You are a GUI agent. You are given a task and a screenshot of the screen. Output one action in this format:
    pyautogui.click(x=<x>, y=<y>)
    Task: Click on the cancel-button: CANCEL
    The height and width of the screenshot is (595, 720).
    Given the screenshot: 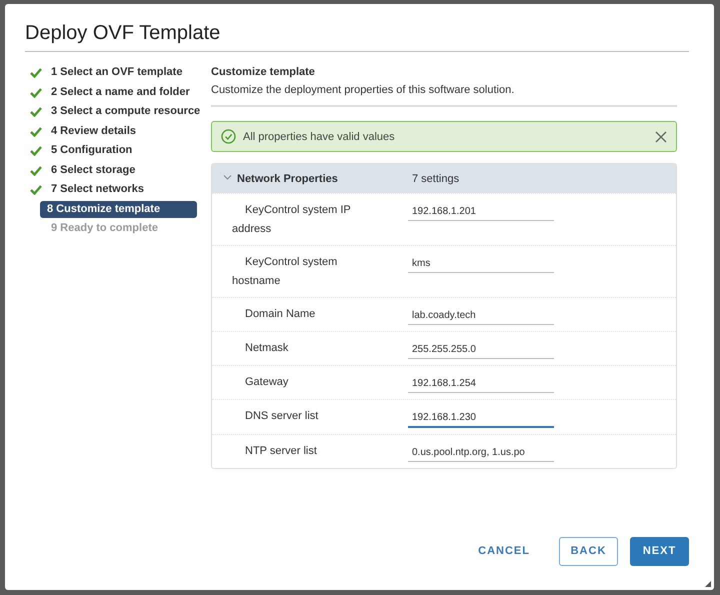 What is the action you would take?
    pyautogui.click(x=504, y=551)
    